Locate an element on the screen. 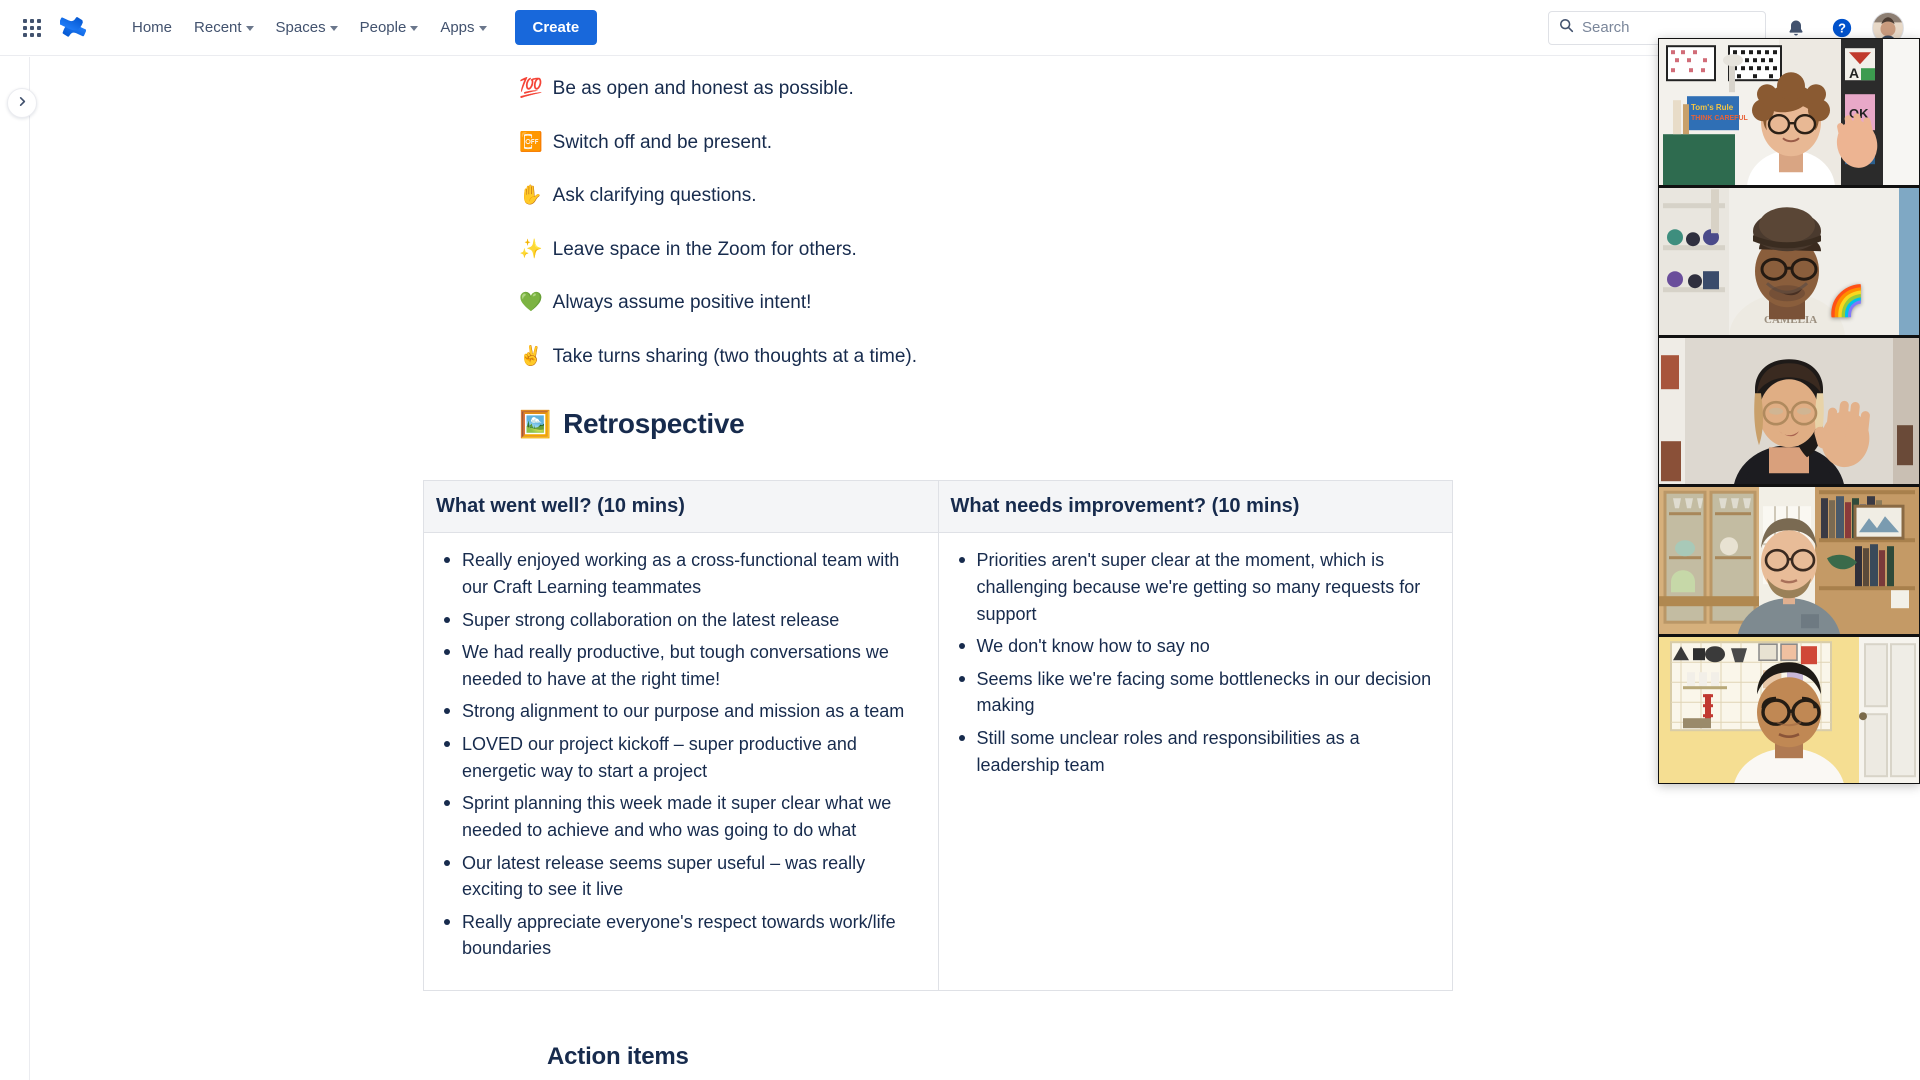  search-placeholder: Search is located at coordinates (1606, 27).